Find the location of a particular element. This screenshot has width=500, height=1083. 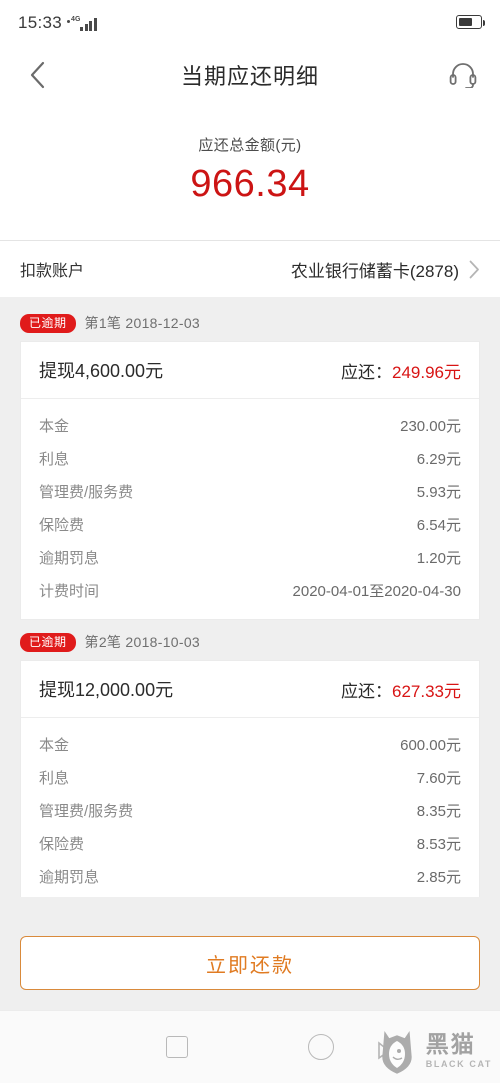

status-bar-left: 15:33 4G is located at coordinates (57, 22).